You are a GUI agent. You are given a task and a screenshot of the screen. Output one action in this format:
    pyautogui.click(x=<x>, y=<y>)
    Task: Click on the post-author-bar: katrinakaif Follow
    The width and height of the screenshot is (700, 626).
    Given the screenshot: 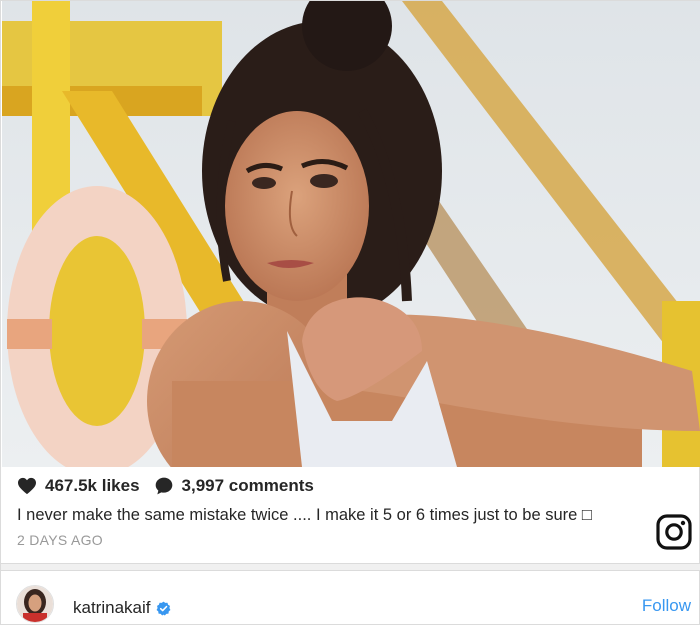 What is the action you would take?
    pyautogui.click(x=350, y=598)
    